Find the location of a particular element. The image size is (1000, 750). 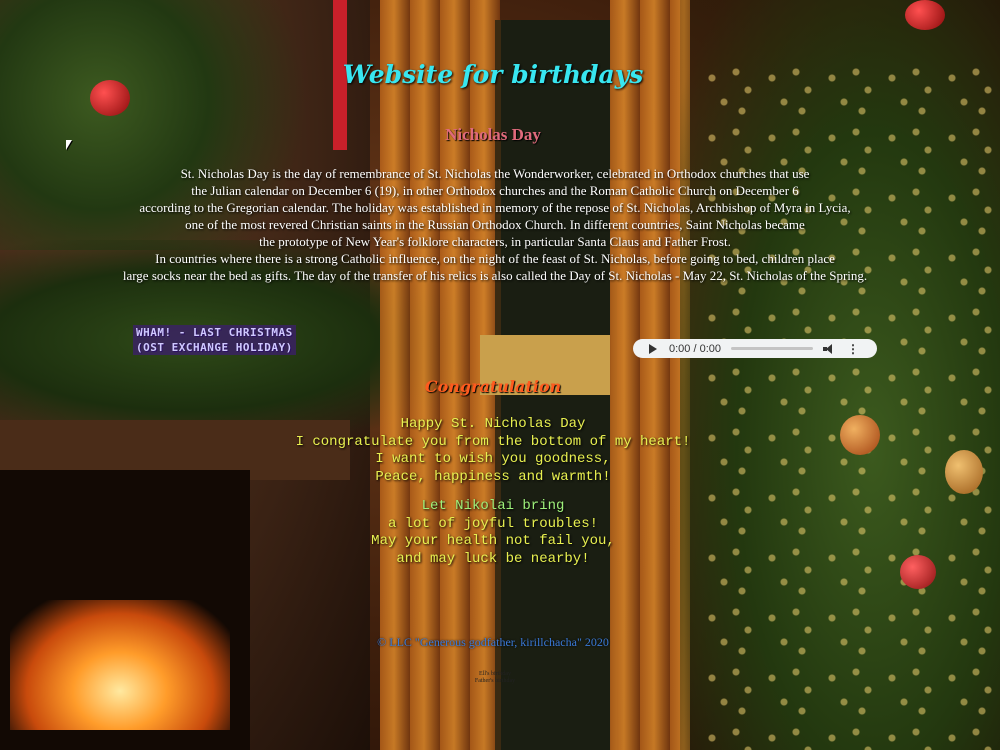

holiday-title: Nicholas Day is located at coordinates (493, 134).